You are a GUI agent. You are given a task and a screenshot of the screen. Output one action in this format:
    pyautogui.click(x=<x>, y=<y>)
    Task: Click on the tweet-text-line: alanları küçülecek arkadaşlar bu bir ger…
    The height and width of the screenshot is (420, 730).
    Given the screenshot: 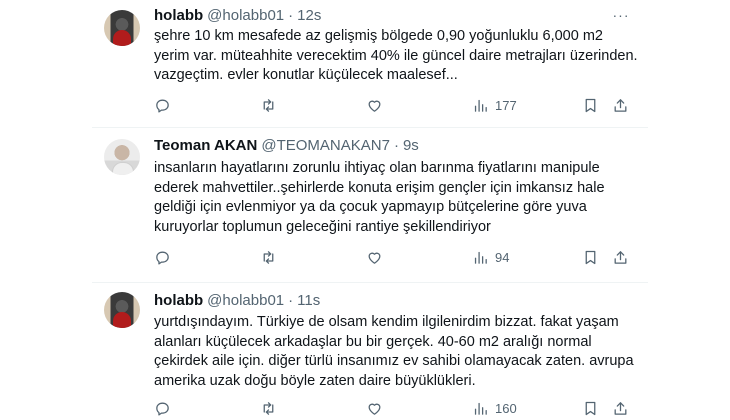 What is the action you would take?
    pyautogui.click(x=373, y=341)
    